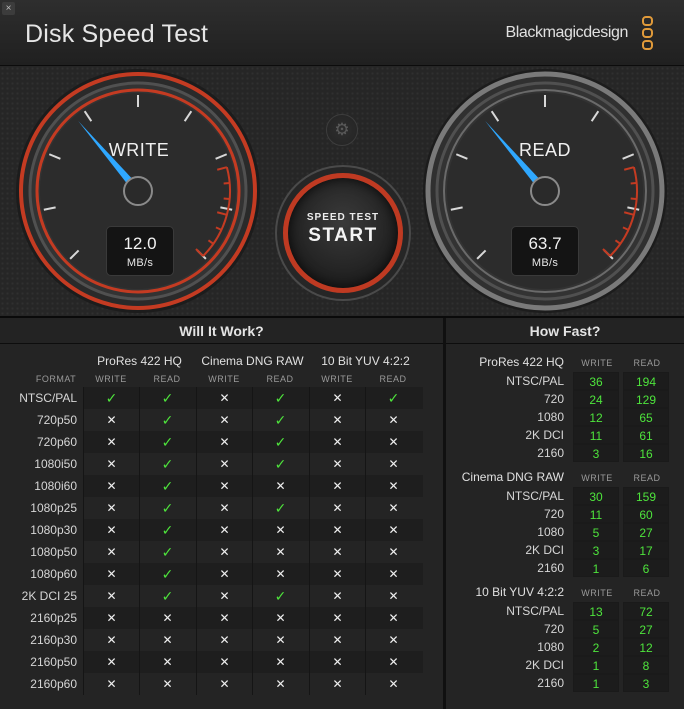 The image size is (684, 709). I want to click on hf-group-header-0: ProRes 422 HQ, so click(521, 362).